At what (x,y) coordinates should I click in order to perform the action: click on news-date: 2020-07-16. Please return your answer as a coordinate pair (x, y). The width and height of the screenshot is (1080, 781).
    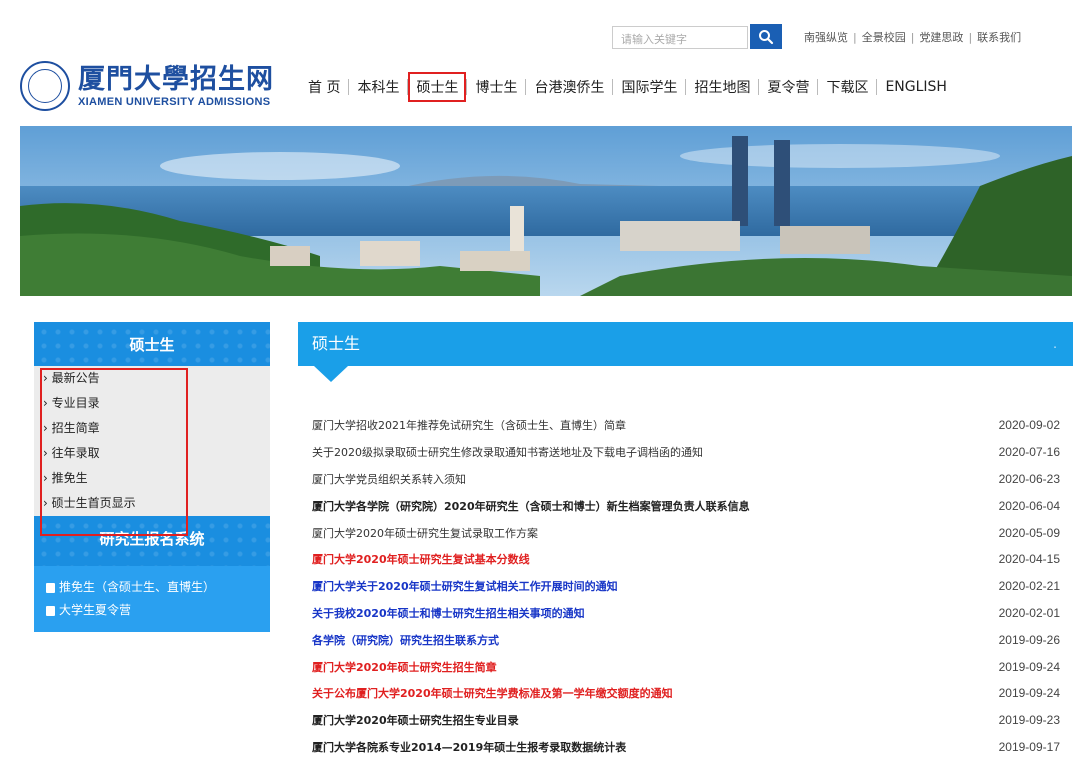
    Looking at the image, I should click on (1029, 452).